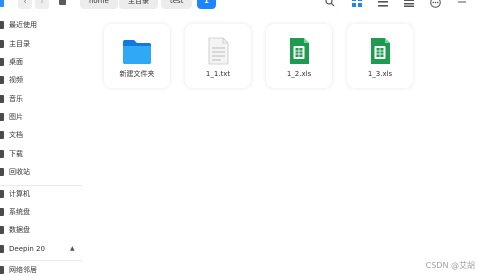 Image resolution: width=479 pixels, height=276 pixels. Describe the element at coordinates (41, 154) in the screenshot. I see `sidebar-item-downloads: 下载` at that location.